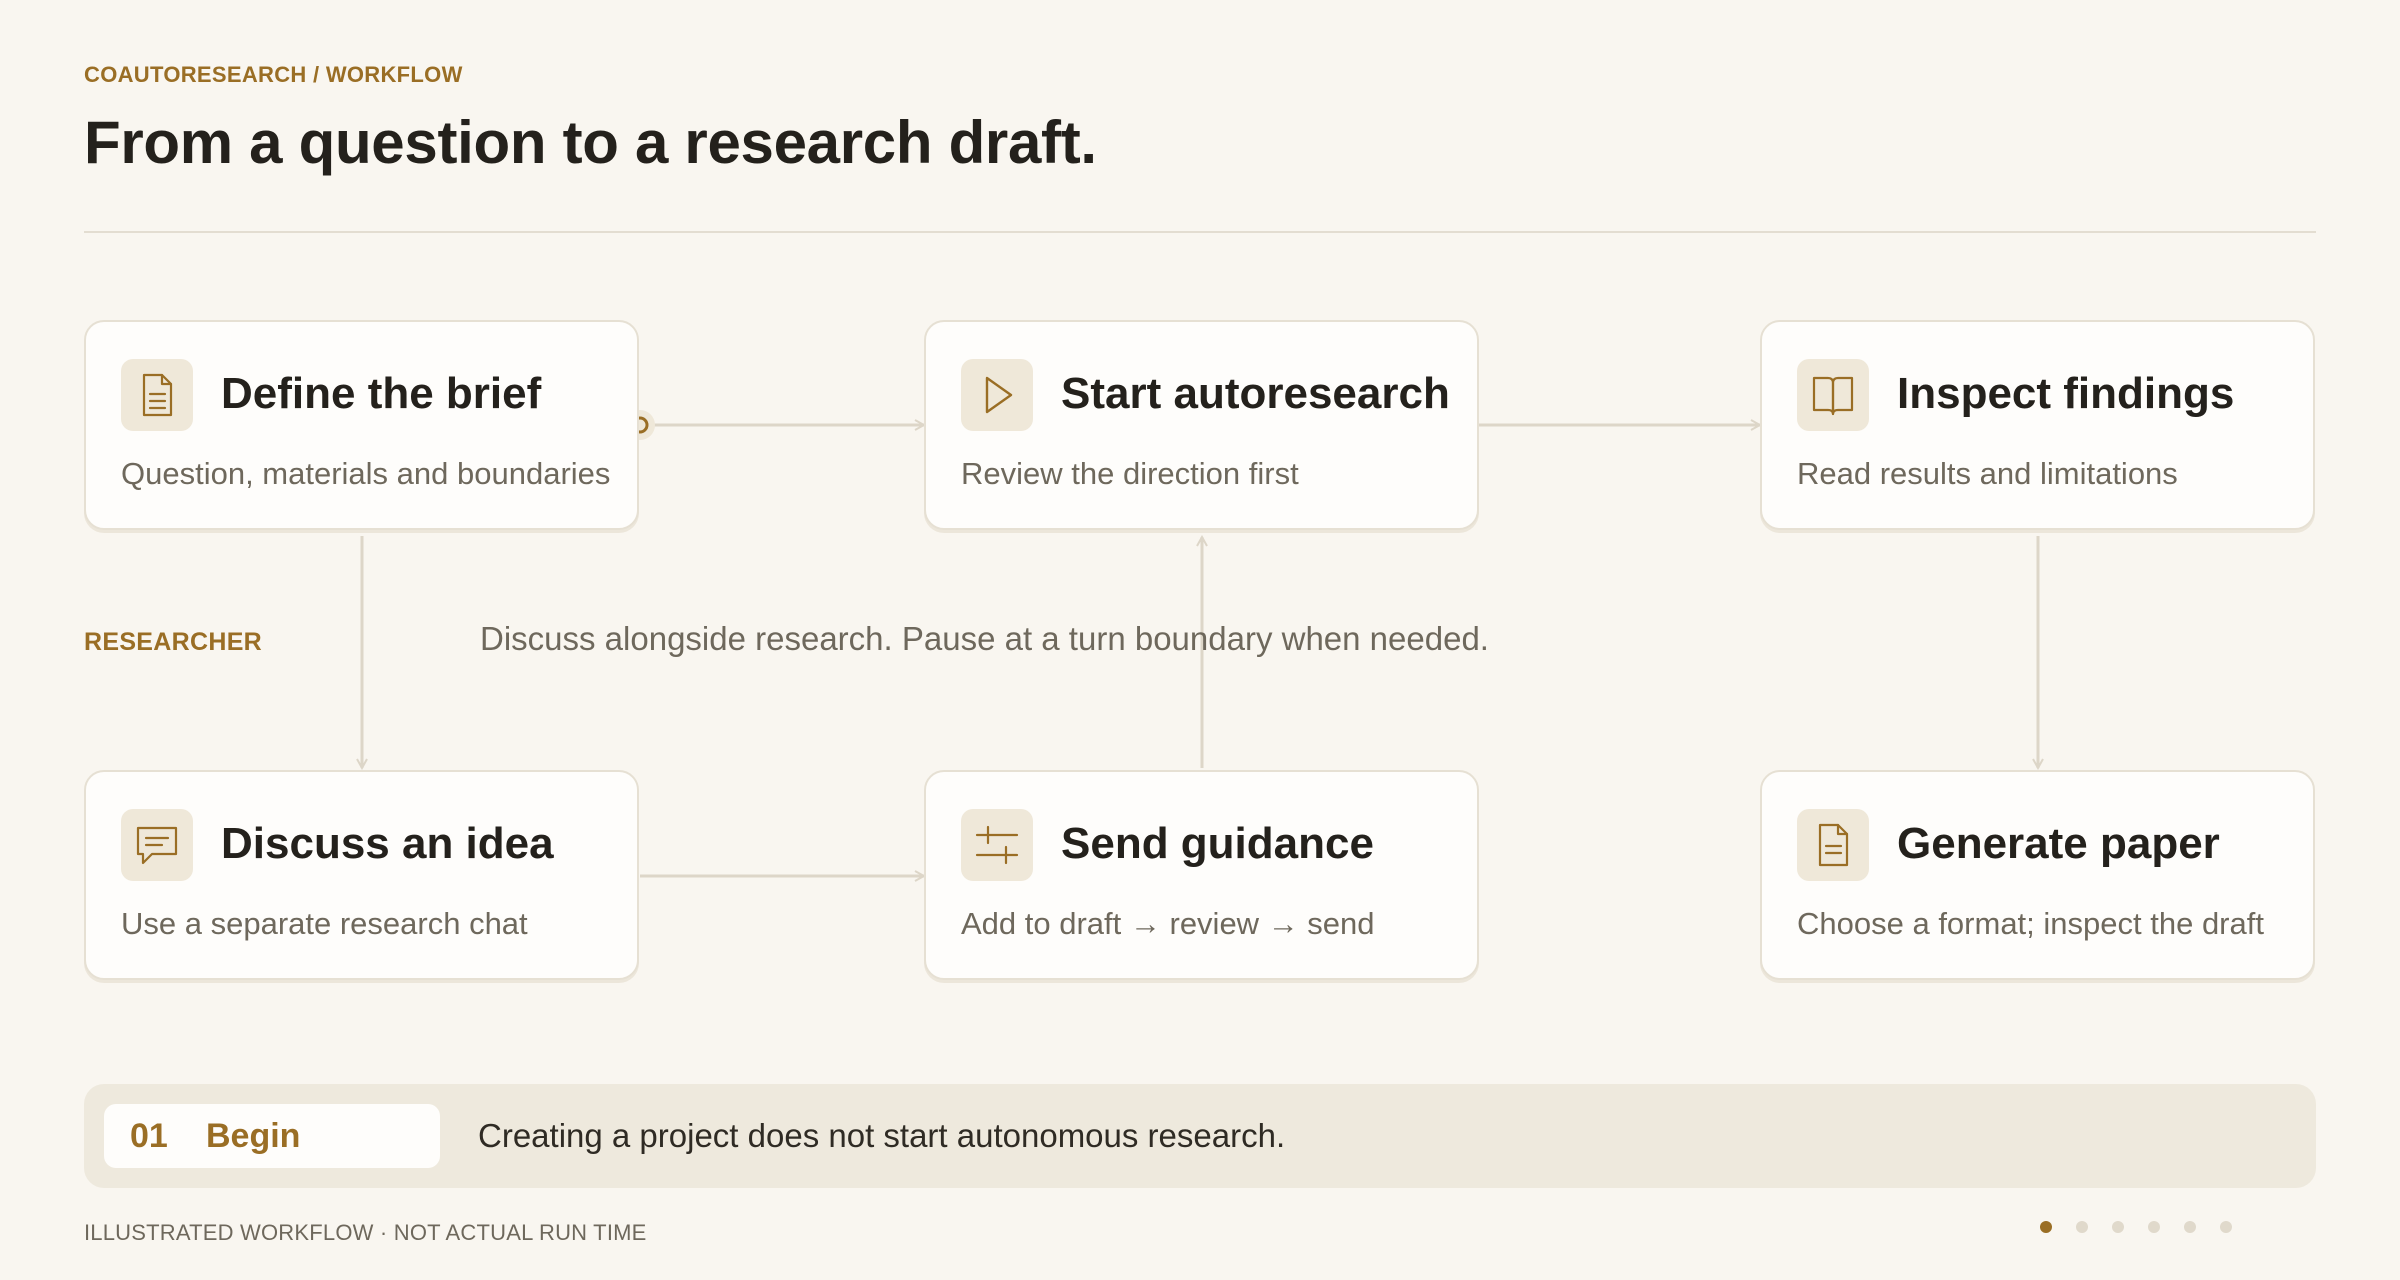 The image size is (2400, 1280). What do you see at coordinates (590, 142) in the screenshot?
I see `page-title: From a question to a research draft.` at bounding box center [590, 142].